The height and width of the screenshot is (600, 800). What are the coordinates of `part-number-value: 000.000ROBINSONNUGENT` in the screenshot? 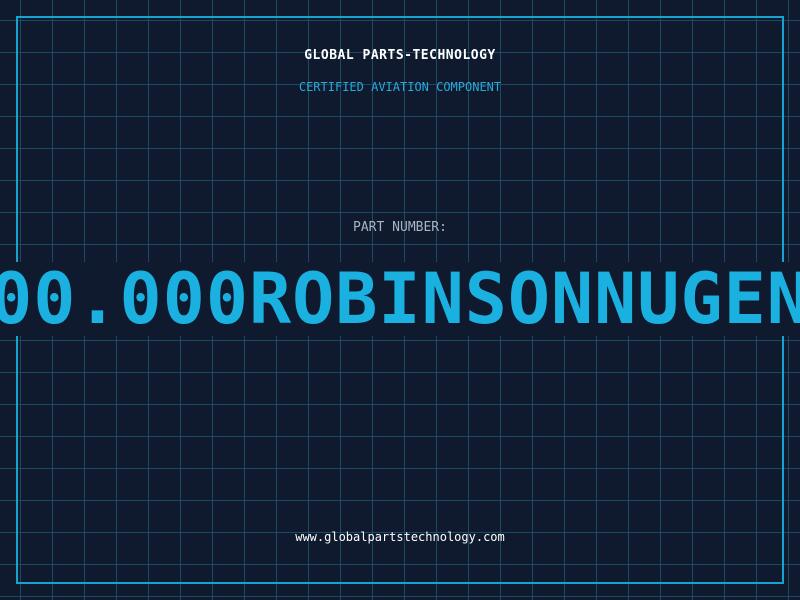 It's located at (400, 299).